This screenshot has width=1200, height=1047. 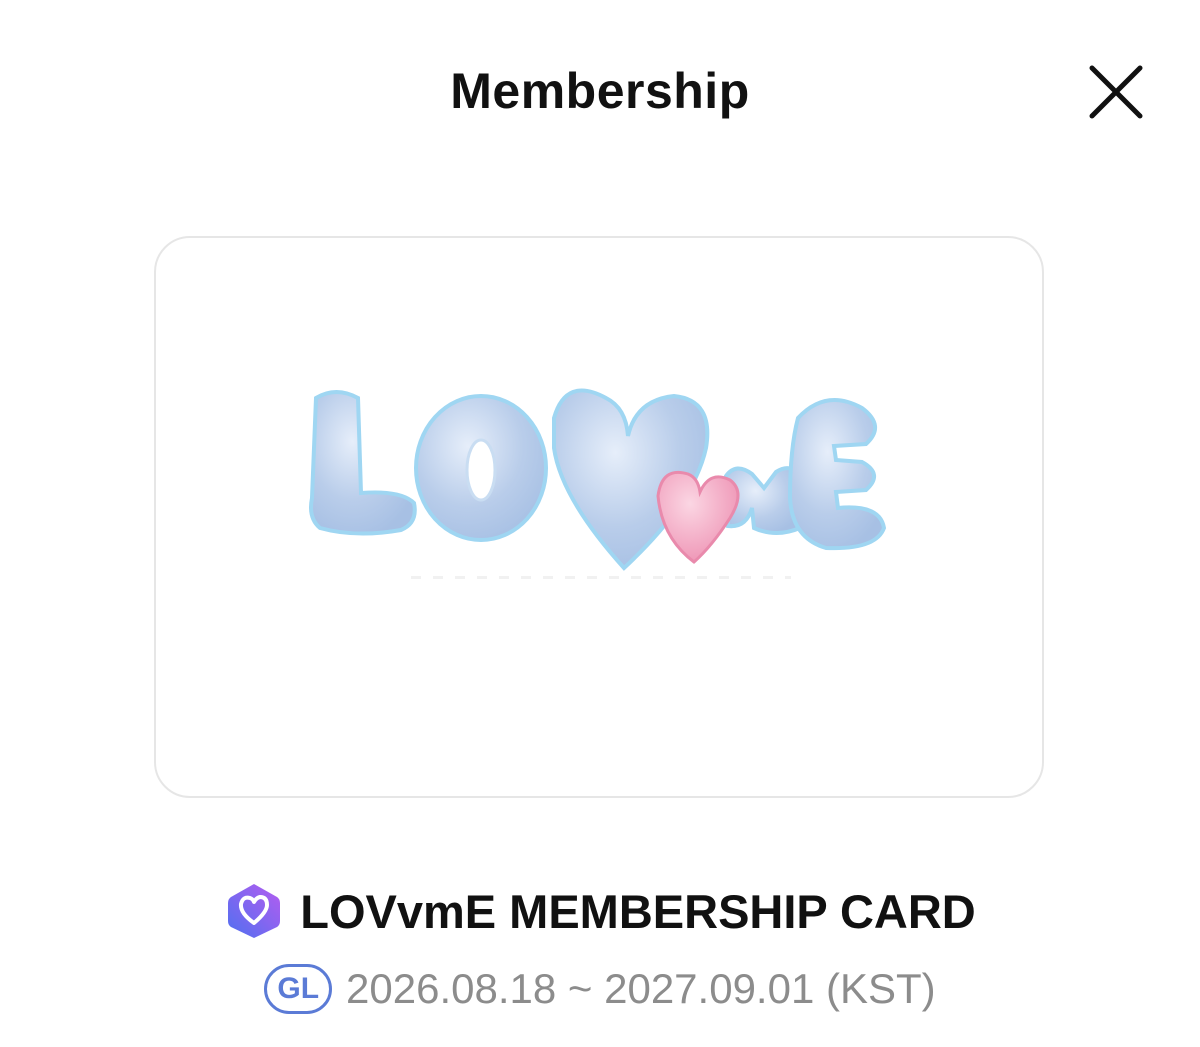 What do you see at coordinates (254, 911) in the screenshot?
I see `heart-shield-icon` at bounding box center [254, 911].